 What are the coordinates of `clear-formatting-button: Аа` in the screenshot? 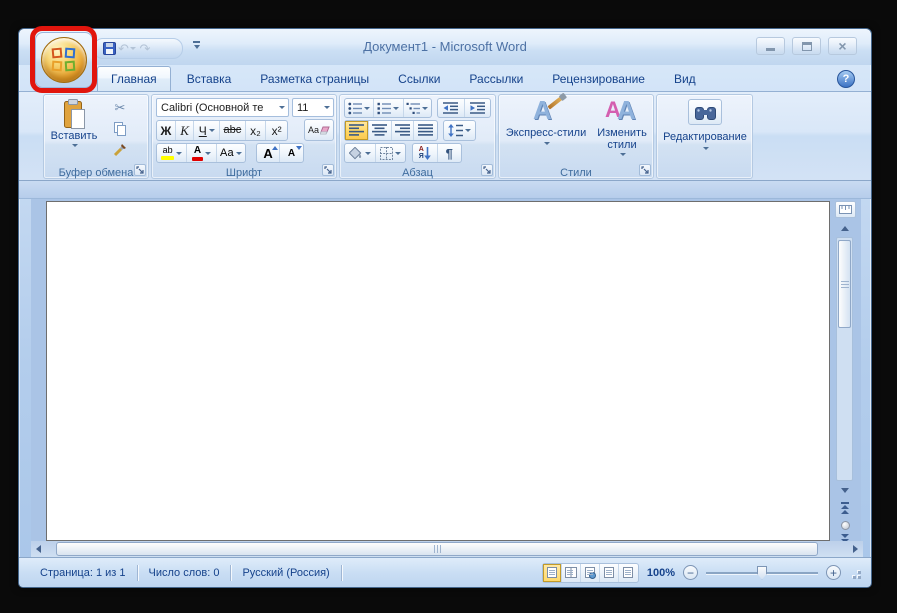 It's located at (319, 130).